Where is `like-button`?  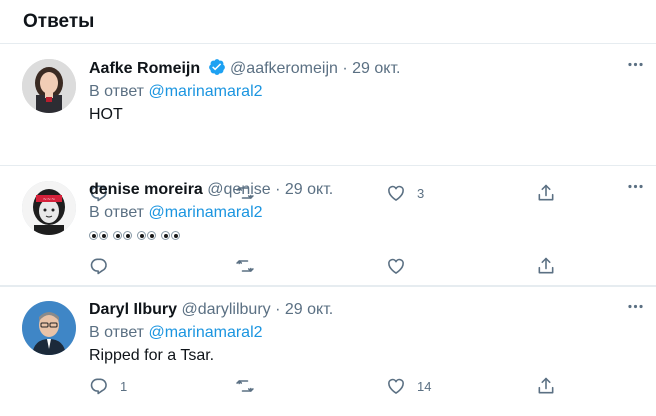
like-button is located at coordinates (401, 266).